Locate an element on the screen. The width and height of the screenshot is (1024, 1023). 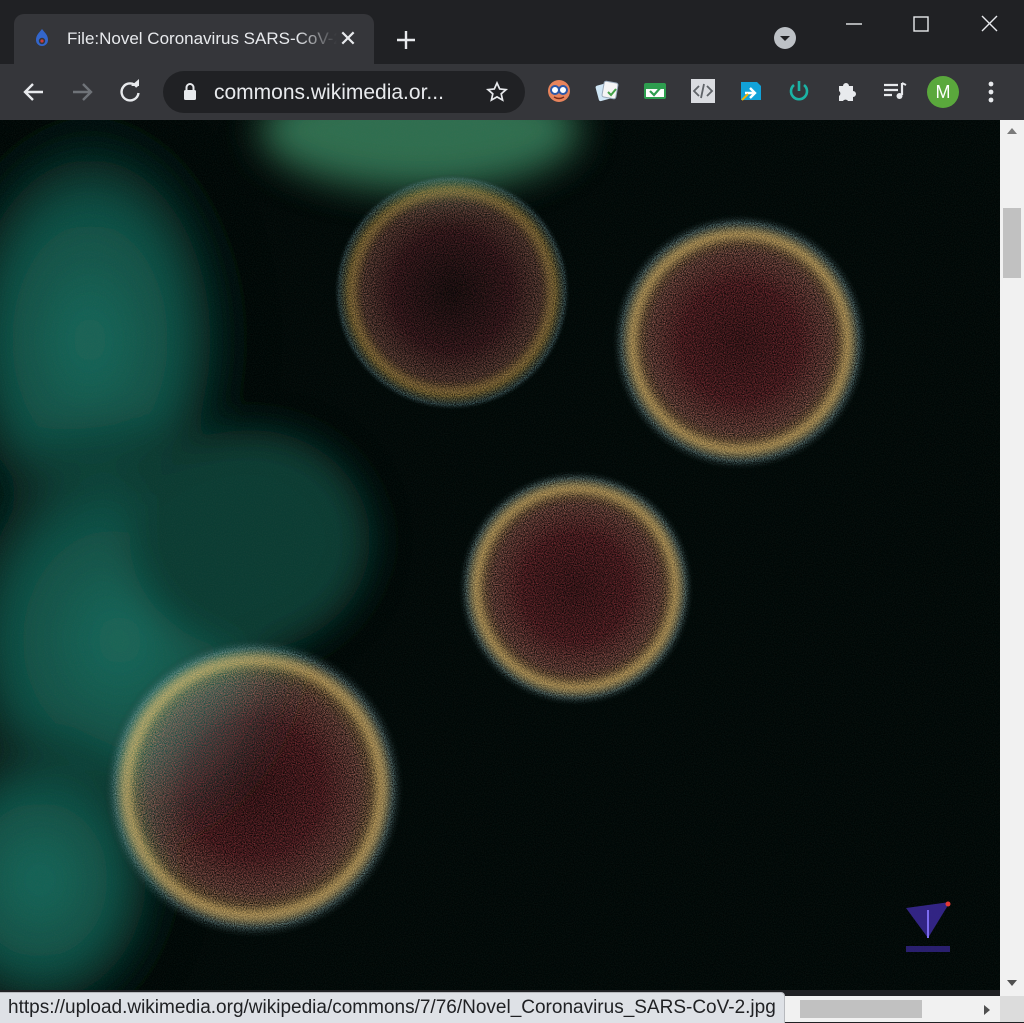
media-control-icon is located at coordinates (895, 91).